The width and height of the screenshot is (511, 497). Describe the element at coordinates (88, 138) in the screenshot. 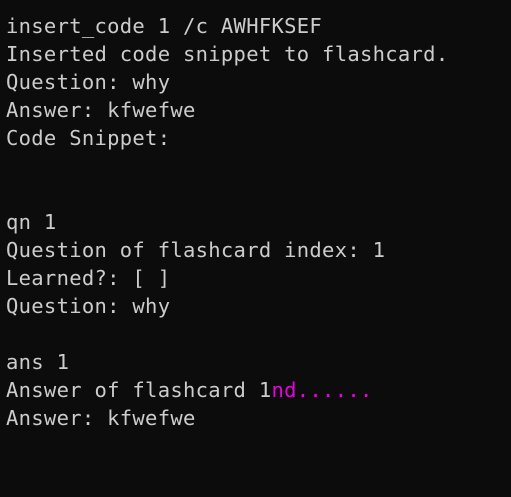

I see `output-line: Code Snippet:` at that location.